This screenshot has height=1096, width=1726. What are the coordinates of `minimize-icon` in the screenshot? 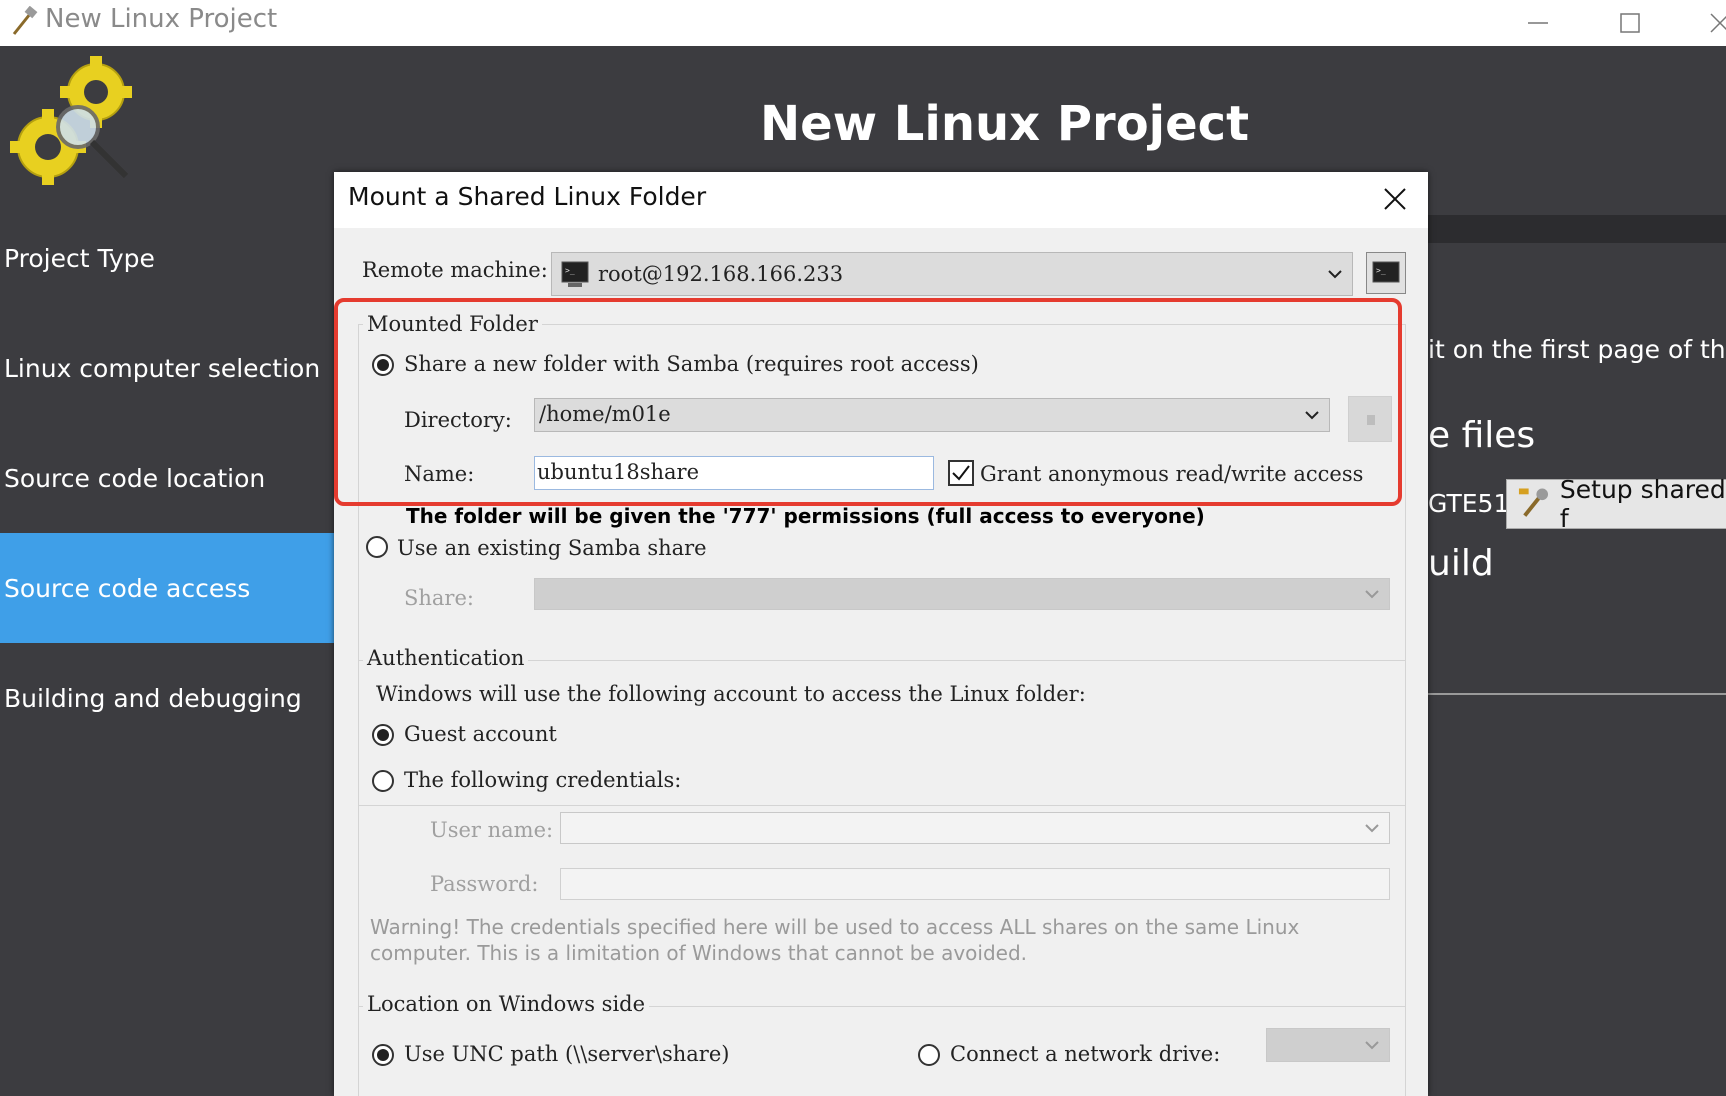 It's located at (1538, 23).